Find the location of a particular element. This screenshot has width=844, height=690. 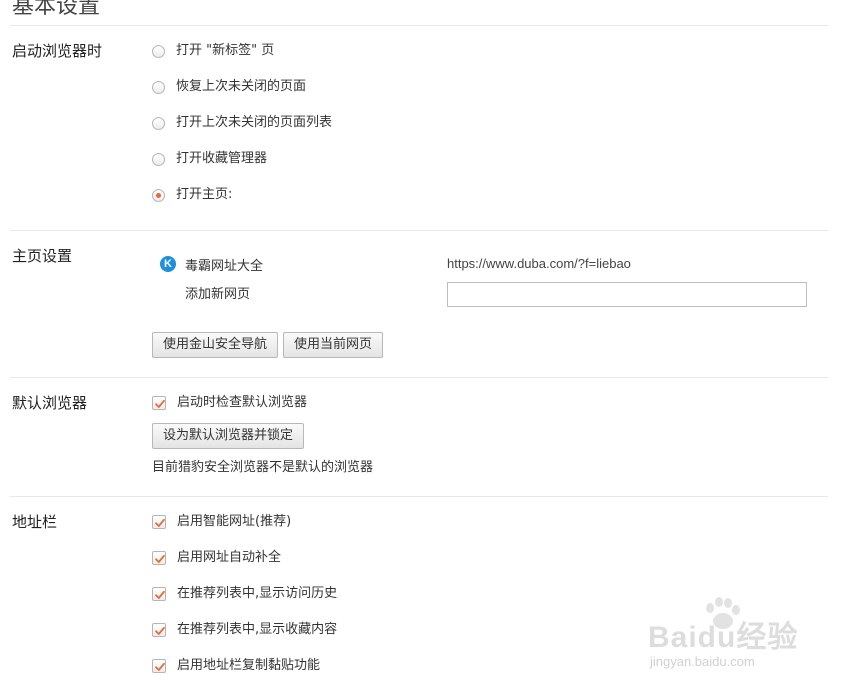

option-label: 在推荐列表中,显示访问历史 is located at coordinates (257, 593).